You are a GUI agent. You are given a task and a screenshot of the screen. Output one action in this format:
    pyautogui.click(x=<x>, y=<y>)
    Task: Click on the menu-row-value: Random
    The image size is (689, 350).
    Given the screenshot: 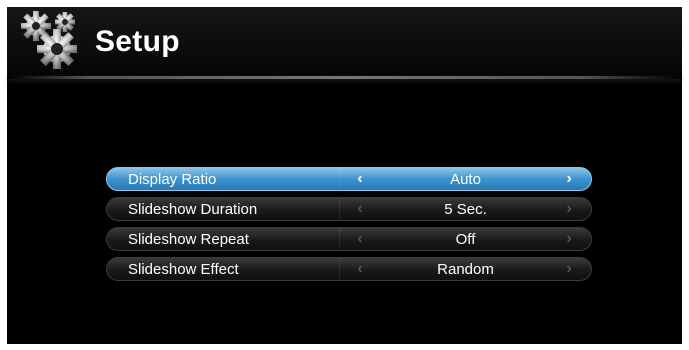 What is the action you would take?
    pyautogui.click(x=465, y=269)
    